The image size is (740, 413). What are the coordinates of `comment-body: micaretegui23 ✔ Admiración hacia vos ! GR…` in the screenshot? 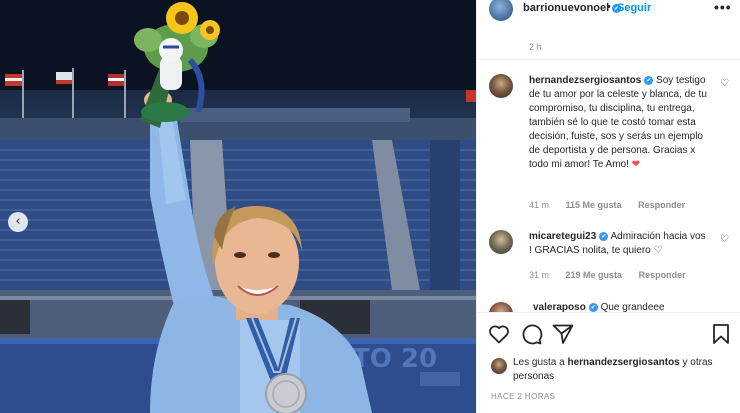 It's located at (619, 244).